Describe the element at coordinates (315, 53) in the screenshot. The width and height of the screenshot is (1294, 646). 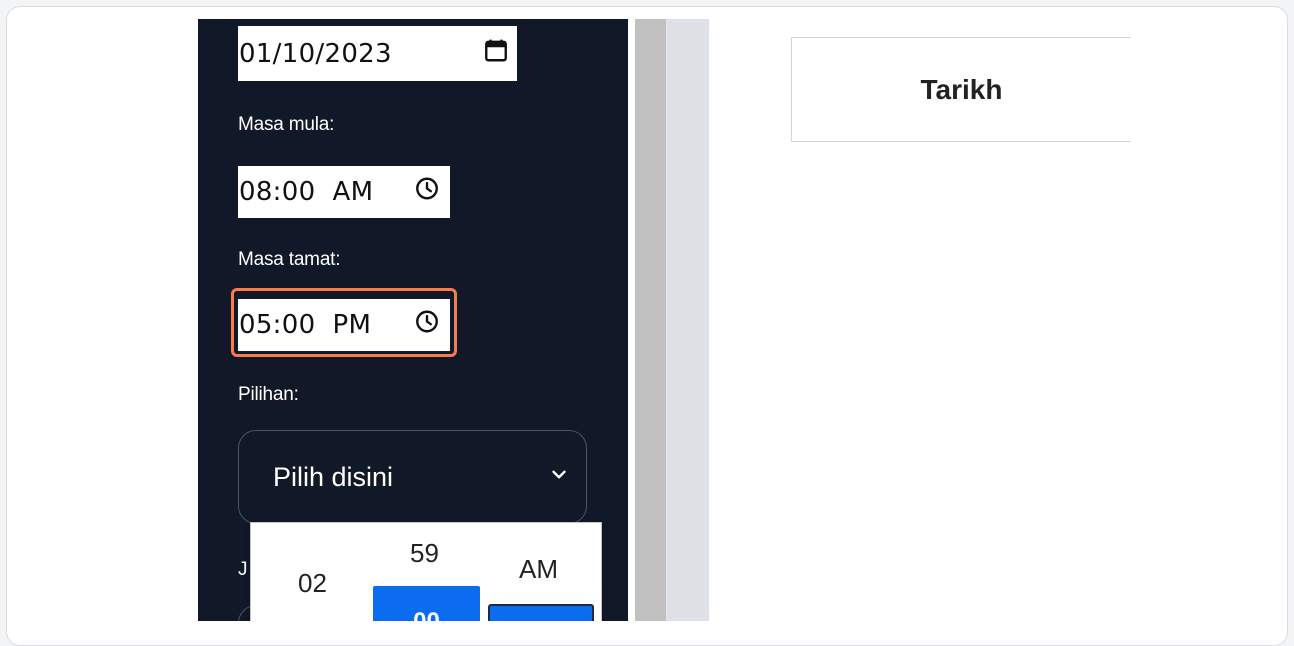
I see `date-value: 01/10/2023` at that location.